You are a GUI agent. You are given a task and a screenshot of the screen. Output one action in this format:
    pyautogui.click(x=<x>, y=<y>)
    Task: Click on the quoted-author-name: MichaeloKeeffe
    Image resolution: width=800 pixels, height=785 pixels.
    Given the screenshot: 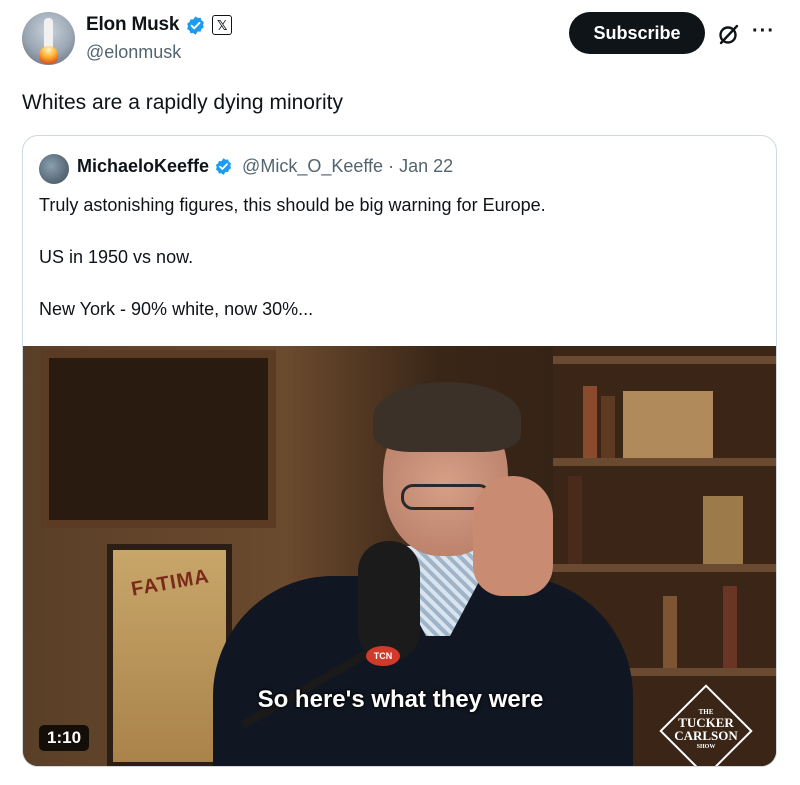 What is the action you would take?
    pyautogui.click(x=143, y=166)
    